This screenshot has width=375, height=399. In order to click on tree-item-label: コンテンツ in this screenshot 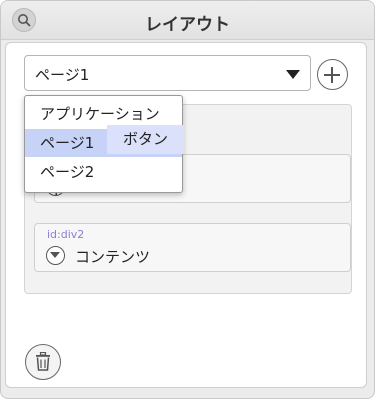, I will do `click(113, 257)`.